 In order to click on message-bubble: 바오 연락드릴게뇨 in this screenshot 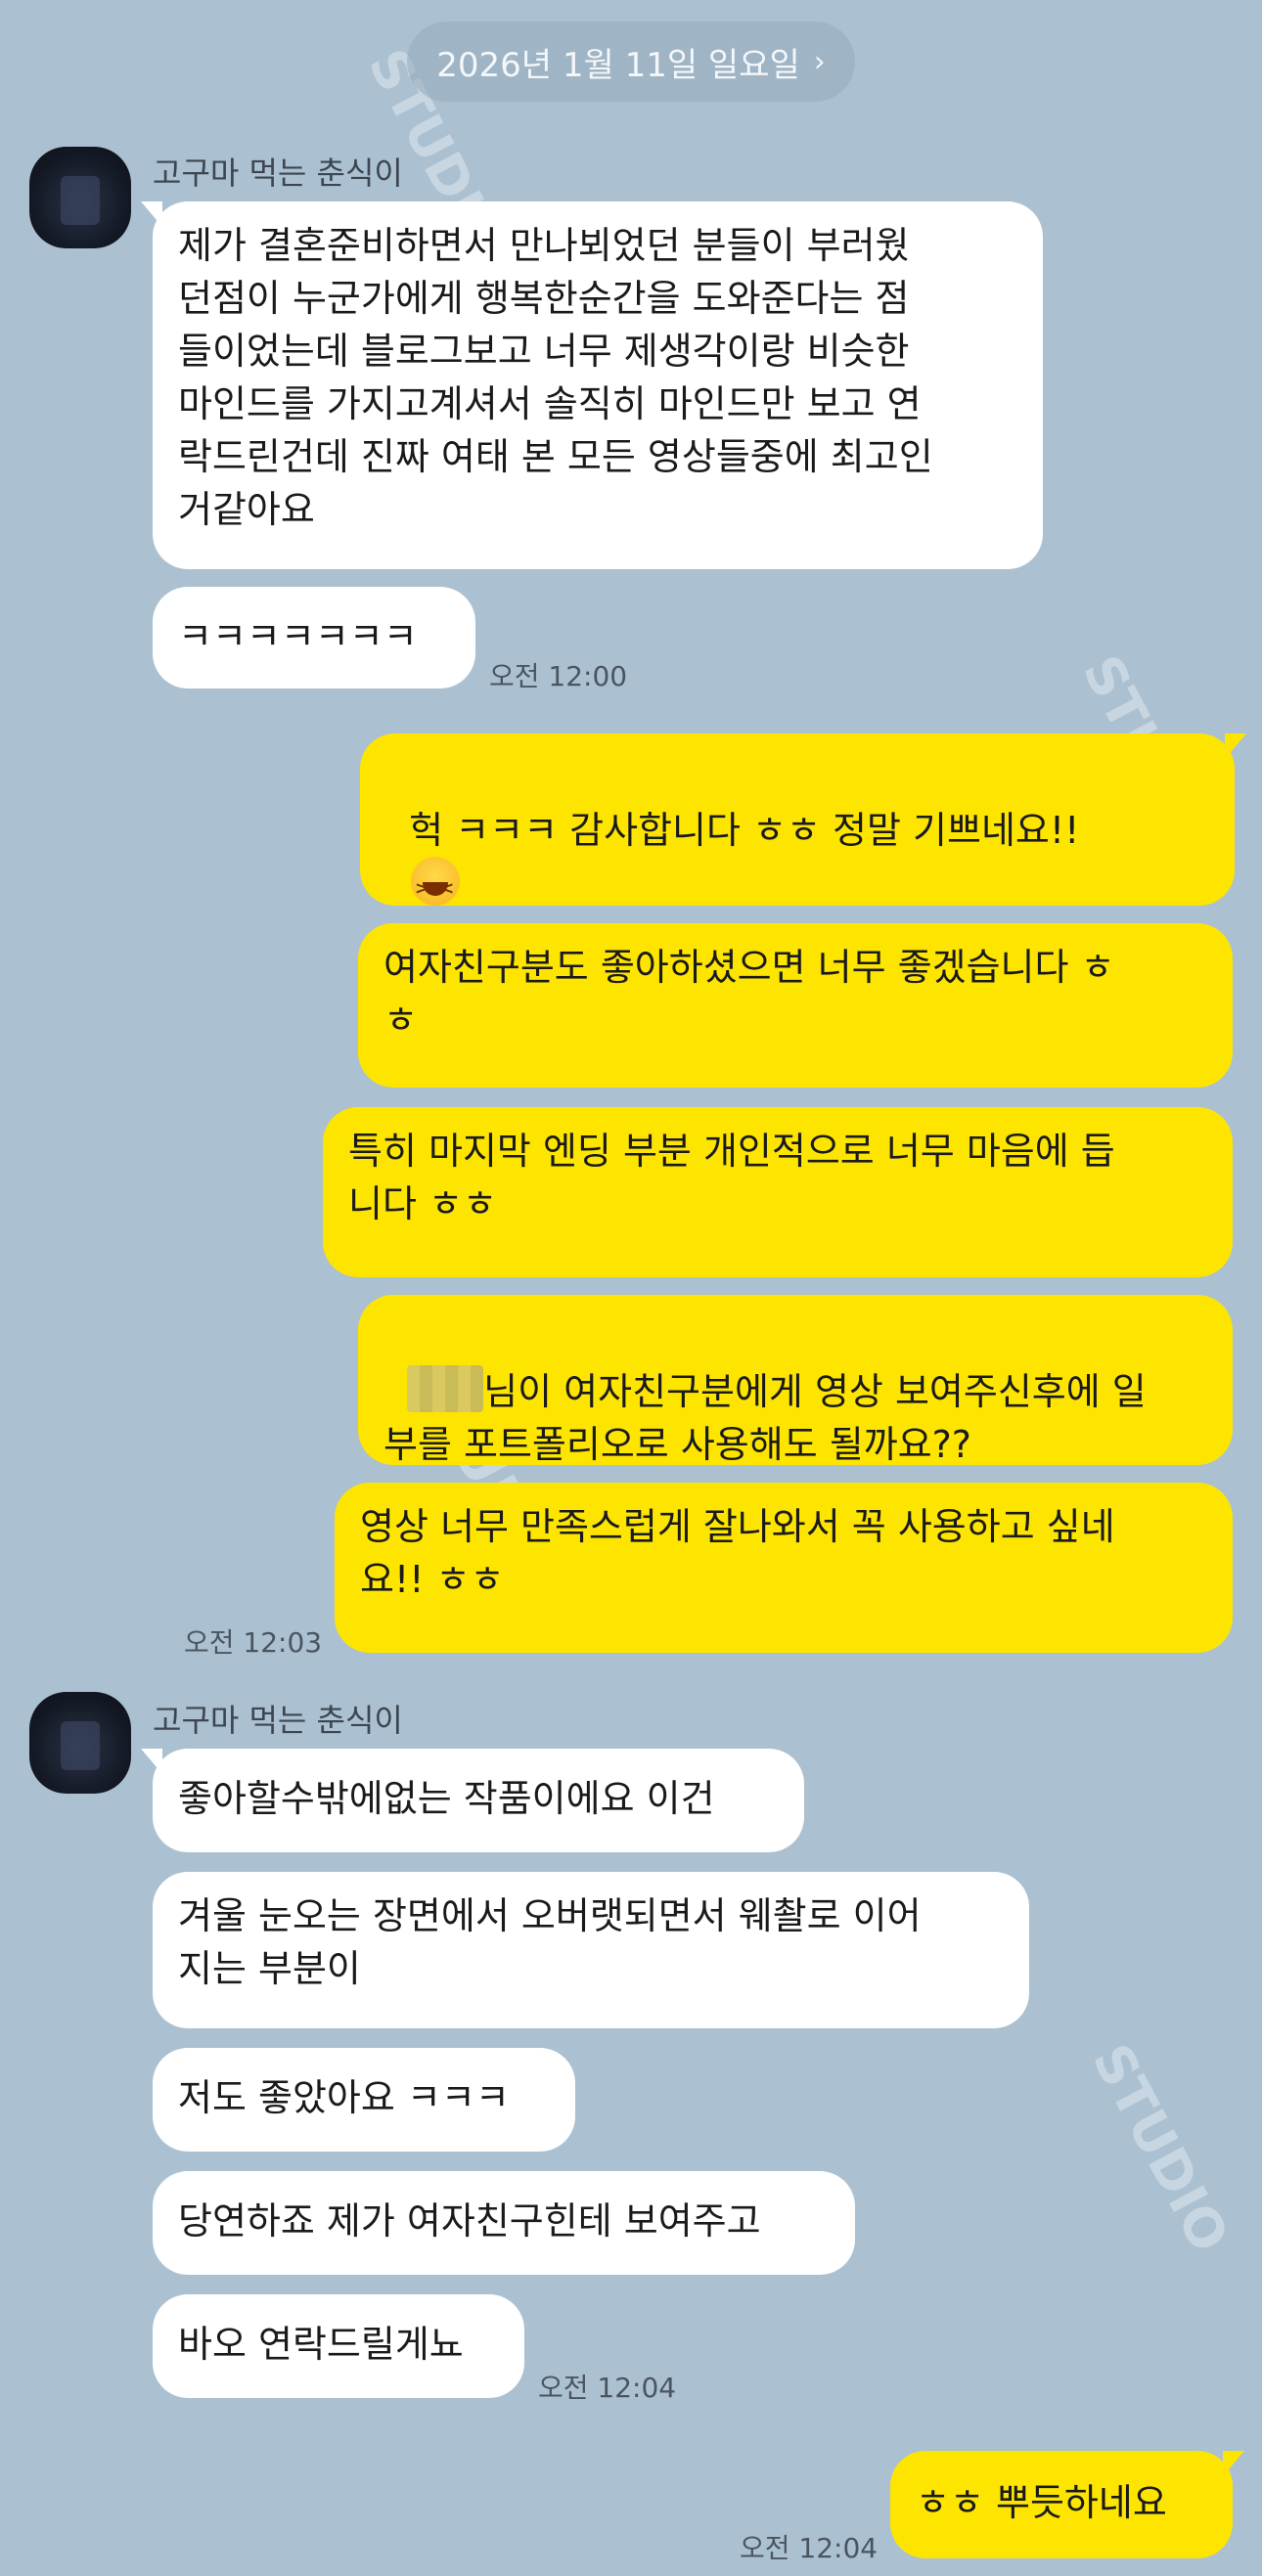, I will do `click(338, 2346)`.